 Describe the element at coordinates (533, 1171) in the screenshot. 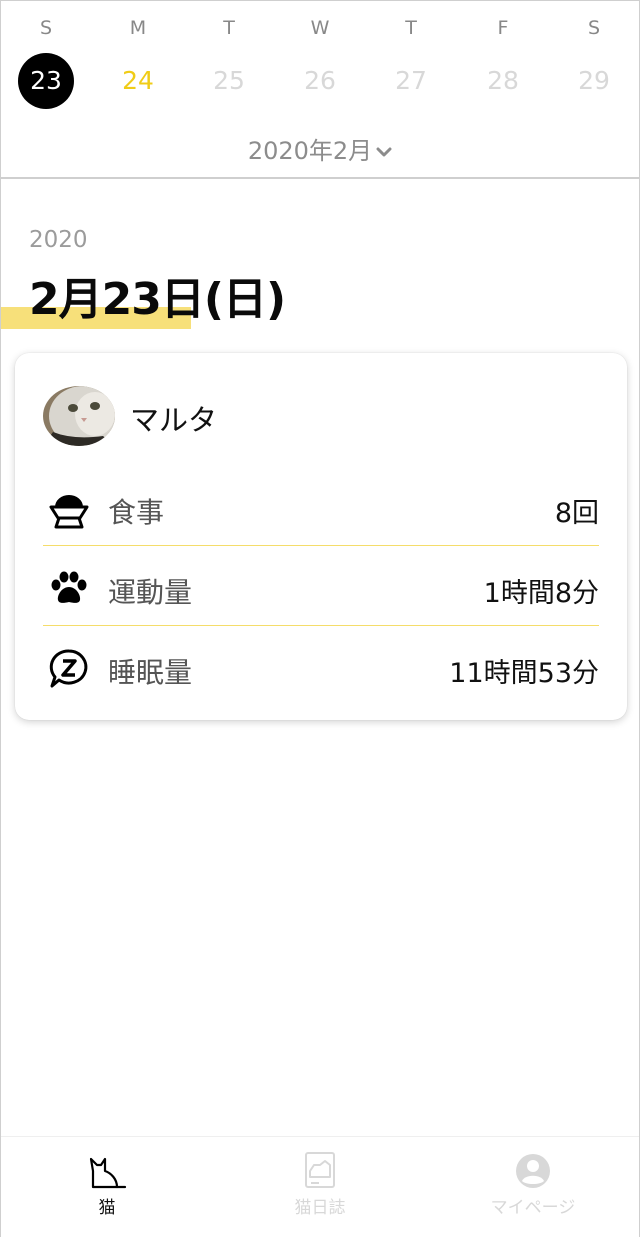

I see `profile-icon` at that location.